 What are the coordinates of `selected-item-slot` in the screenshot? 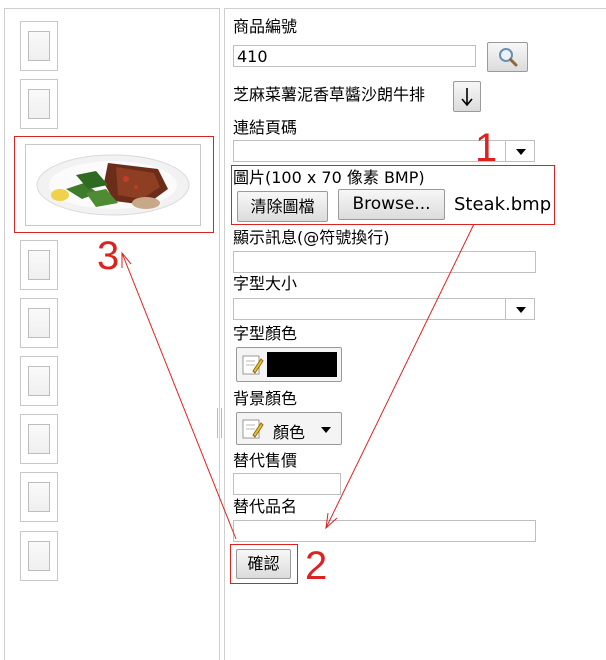 It's located at (114, 184).